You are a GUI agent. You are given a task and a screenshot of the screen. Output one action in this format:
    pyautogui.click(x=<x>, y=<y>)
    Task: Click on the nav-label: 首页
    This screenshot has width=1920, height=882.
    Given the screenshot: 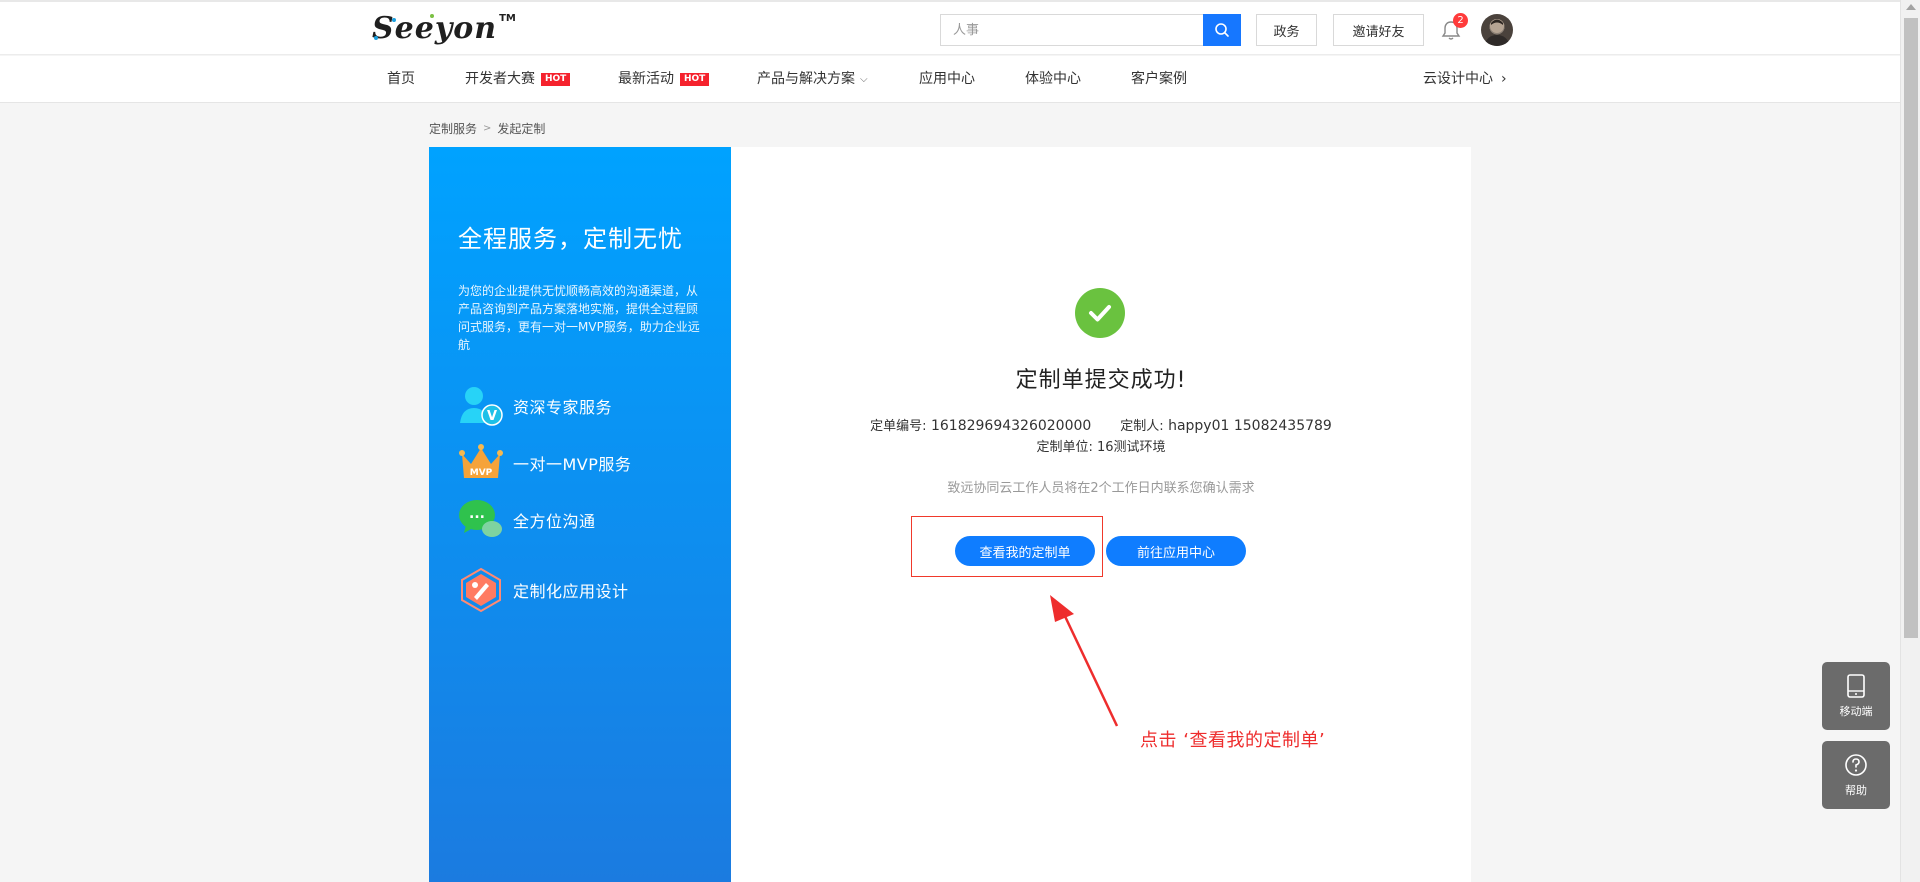 What is the action you would take?
    pyautogui.click(x=401, y=79)
    